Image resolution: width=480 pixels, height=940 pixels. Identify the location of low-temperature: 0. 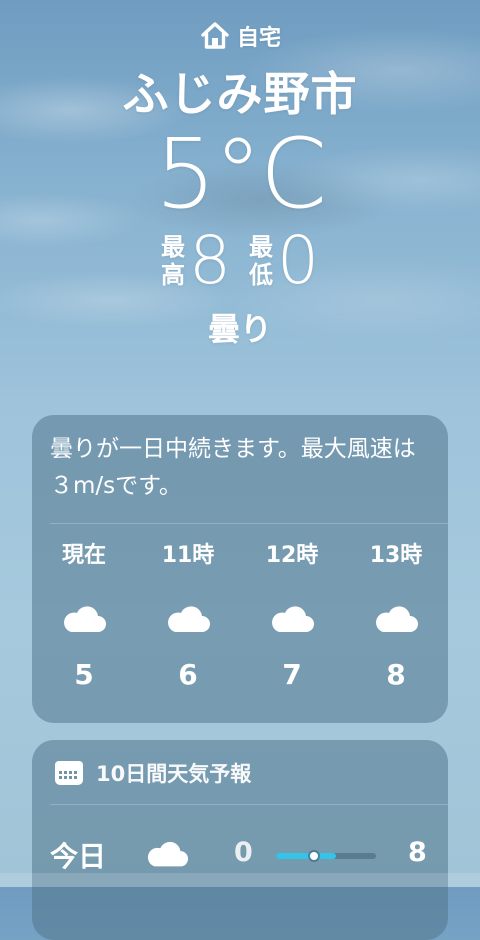
(298, 260).